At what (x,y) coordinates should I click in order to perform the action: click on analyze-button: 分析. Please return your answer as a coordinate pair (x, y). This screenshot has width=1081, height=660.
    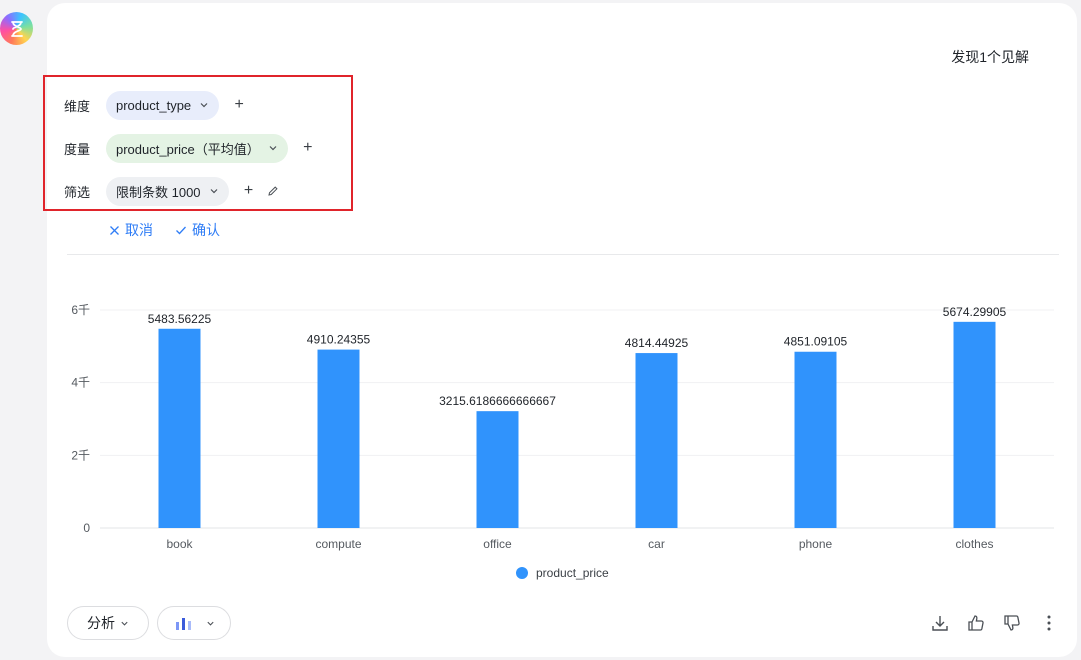
    Looking at the image, I should click on (108, 623).